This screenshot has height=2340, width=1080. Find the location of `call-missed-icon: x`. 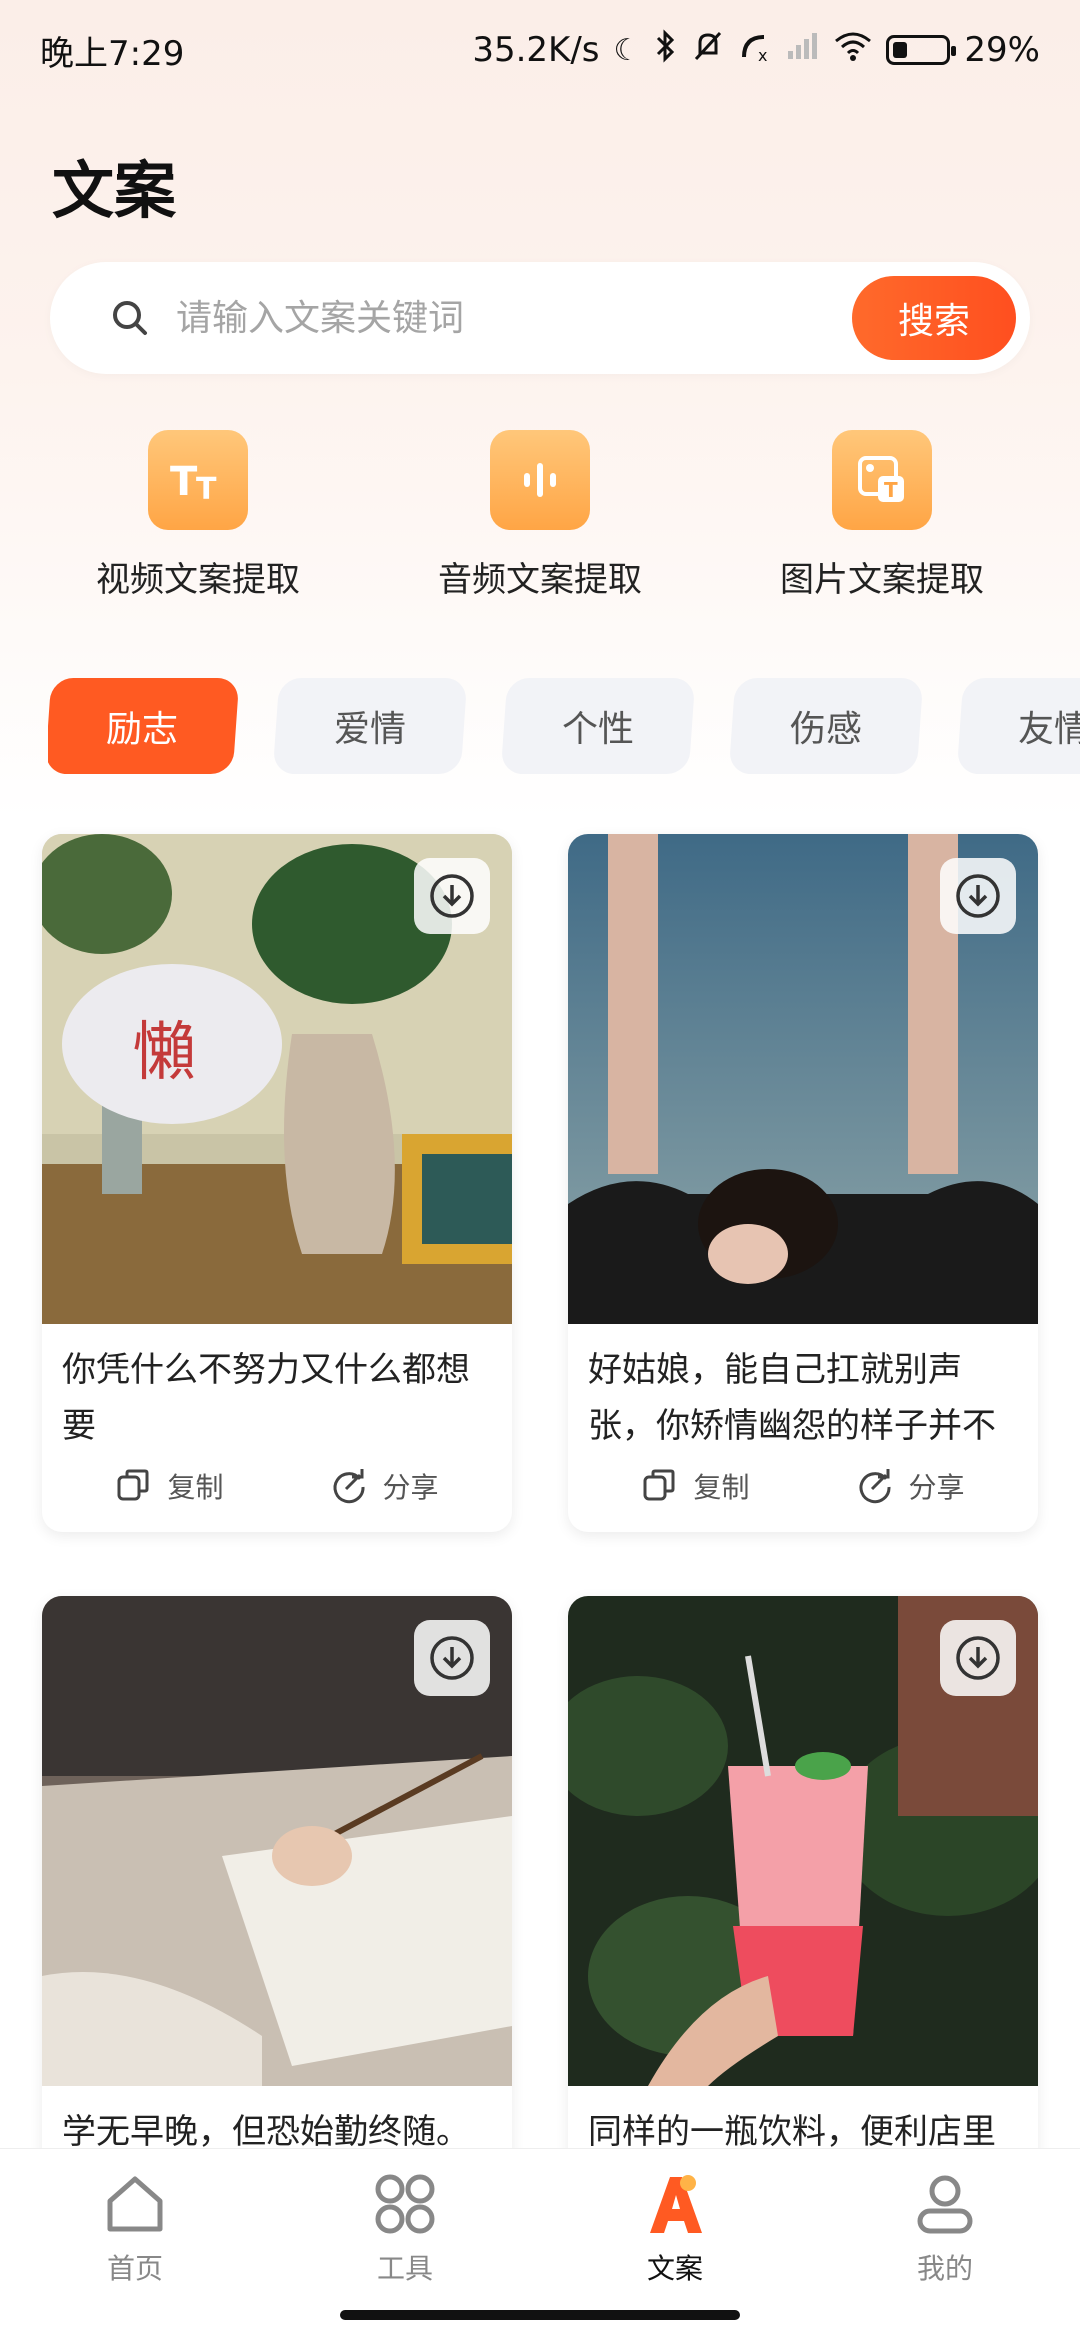

call-missed-icon: x is located at coordinates (755, 50).